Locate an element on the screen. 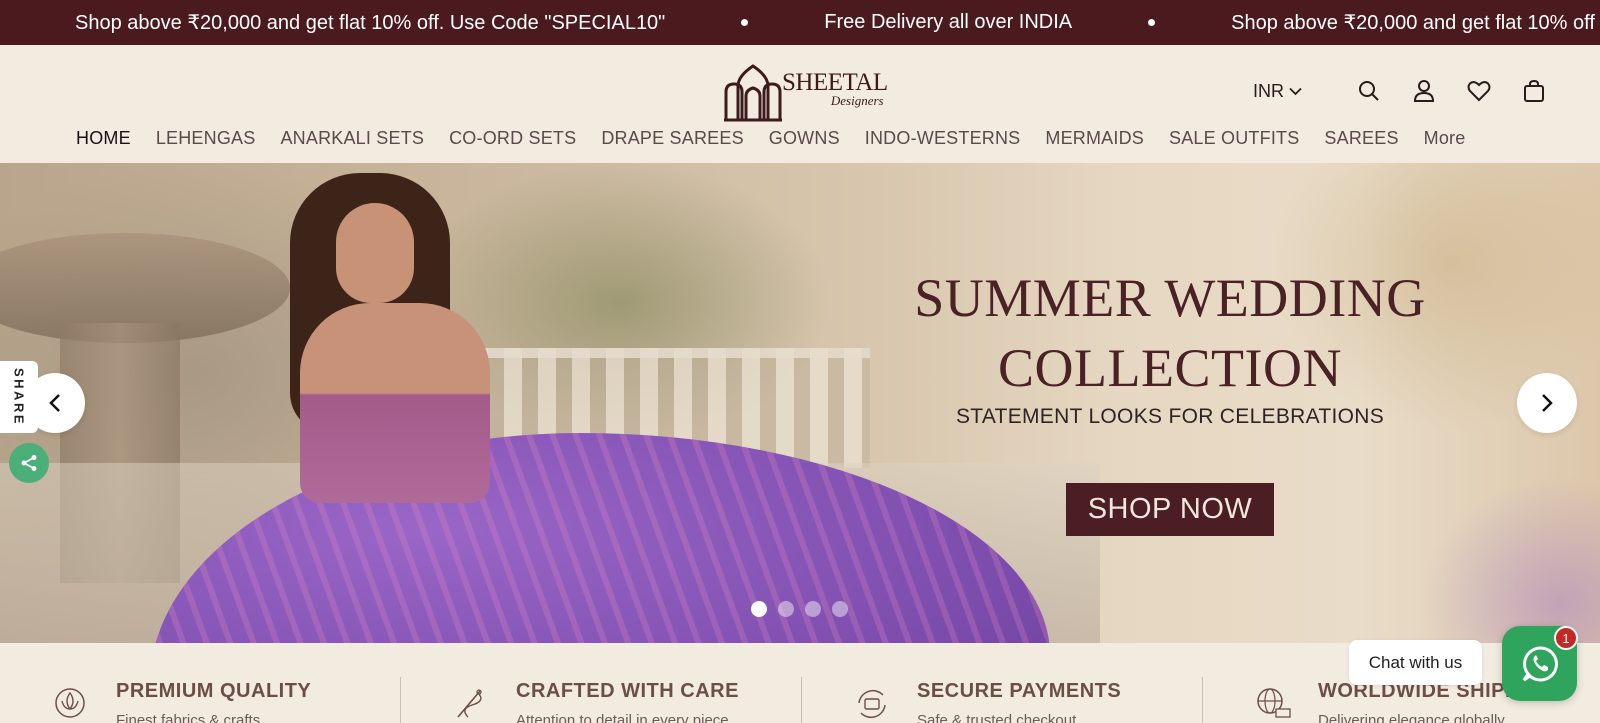 Image resolution: width=1600 pixels, height=723 pixels. feature-title: PREMIUM QUALITY is located at coordinates (214, 691).